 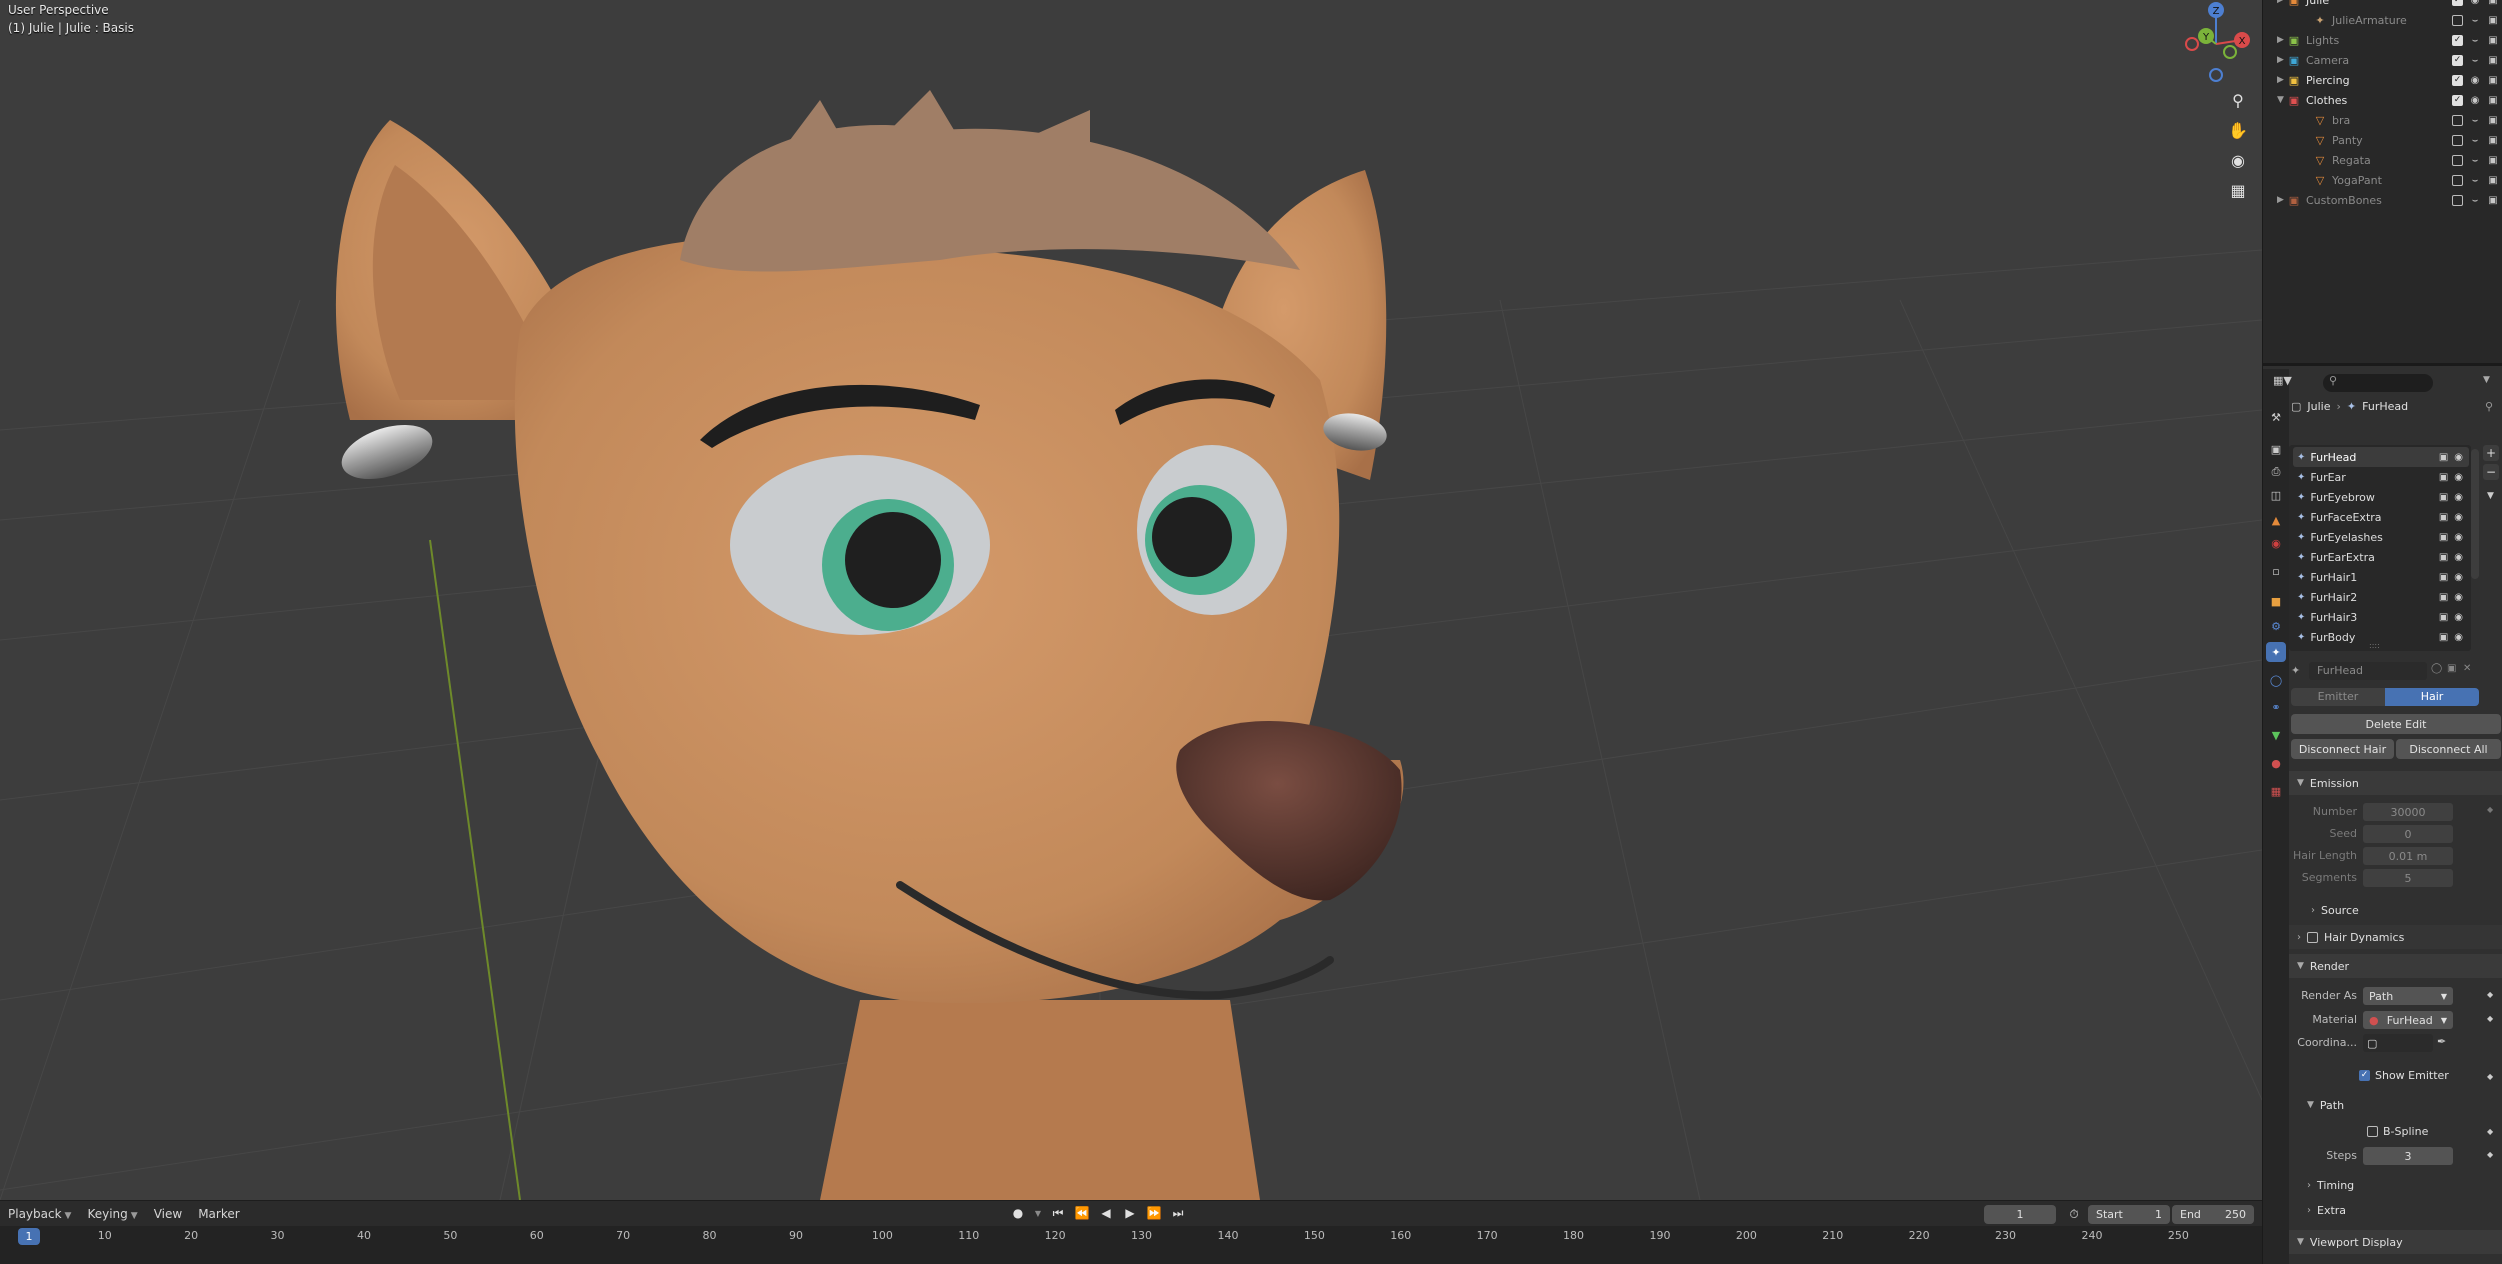 I want to click on next-keyframe-icon: ⏩, so click(x=1154, y=1213).